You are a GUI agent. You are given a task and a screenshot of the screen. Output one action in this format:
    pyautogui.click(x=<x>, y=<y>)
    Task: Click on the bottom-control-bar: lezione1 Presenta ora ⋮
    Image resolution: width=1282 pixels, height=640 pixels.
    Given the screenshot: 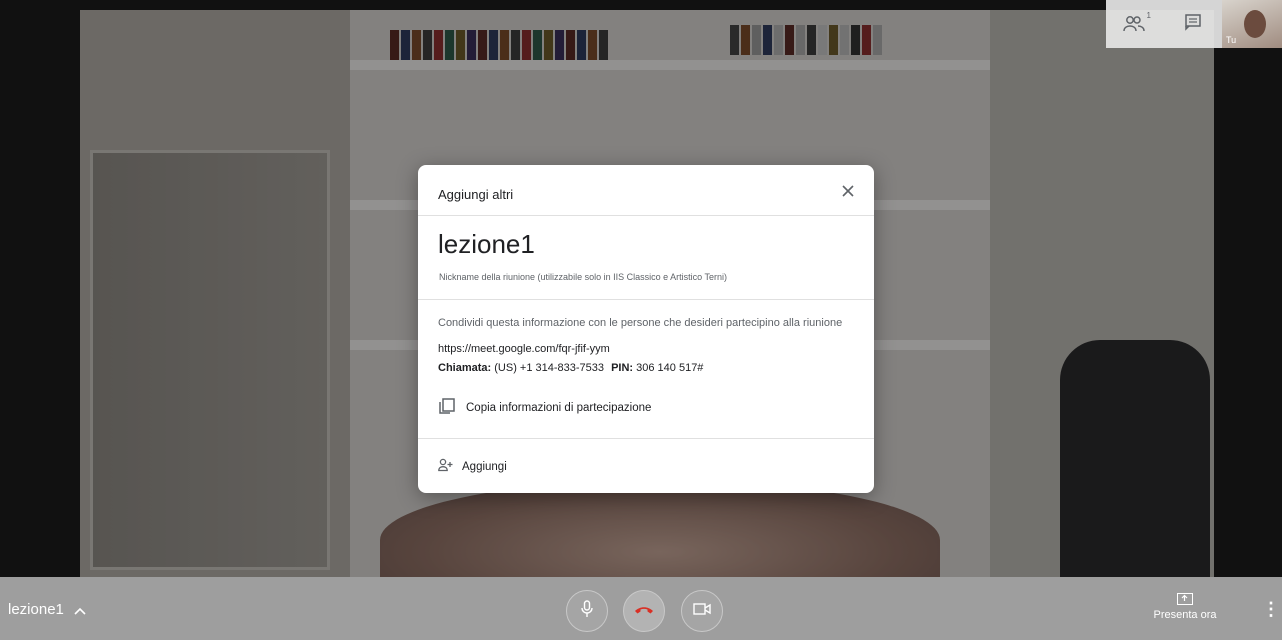 What is the action you would take?
    pyautogui.click(x=641, y=608)
    